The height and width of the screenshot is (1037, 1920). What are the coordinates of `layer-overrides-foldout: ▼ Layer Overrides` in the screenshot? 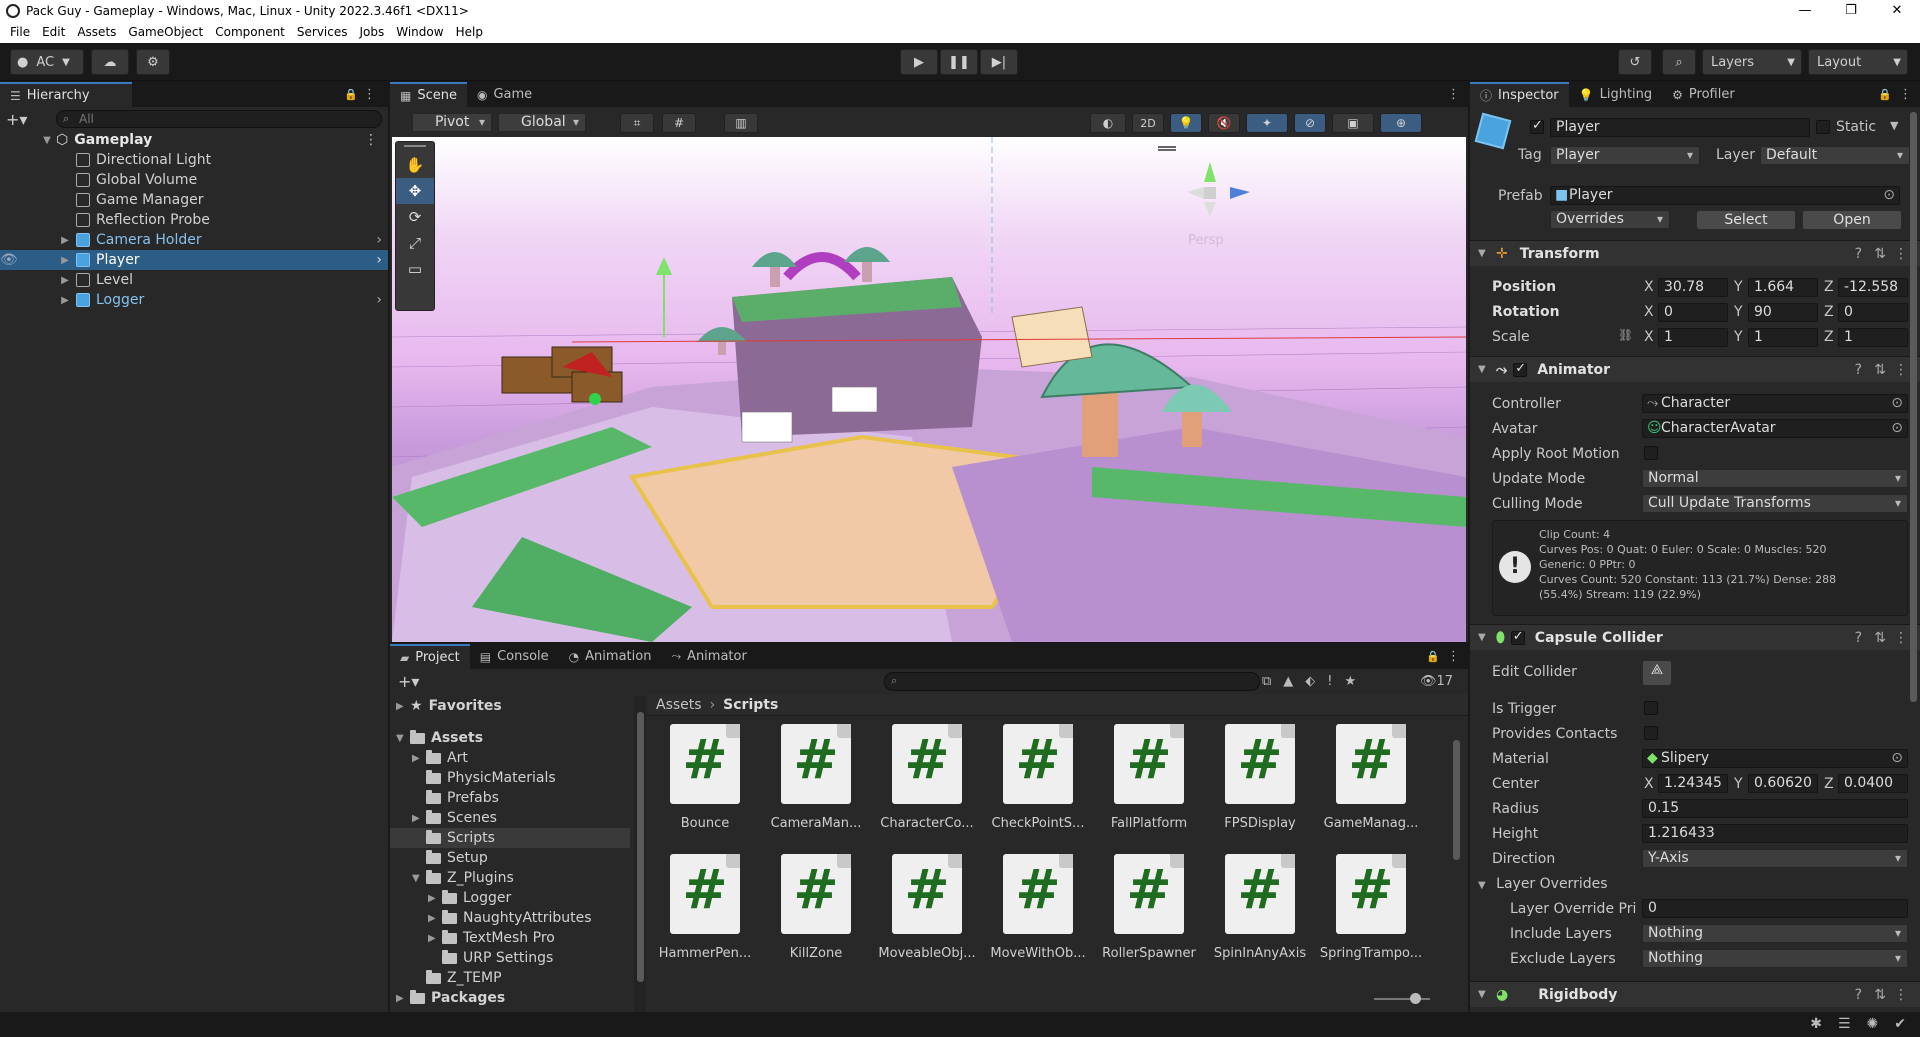 It's located at (1543, 884).